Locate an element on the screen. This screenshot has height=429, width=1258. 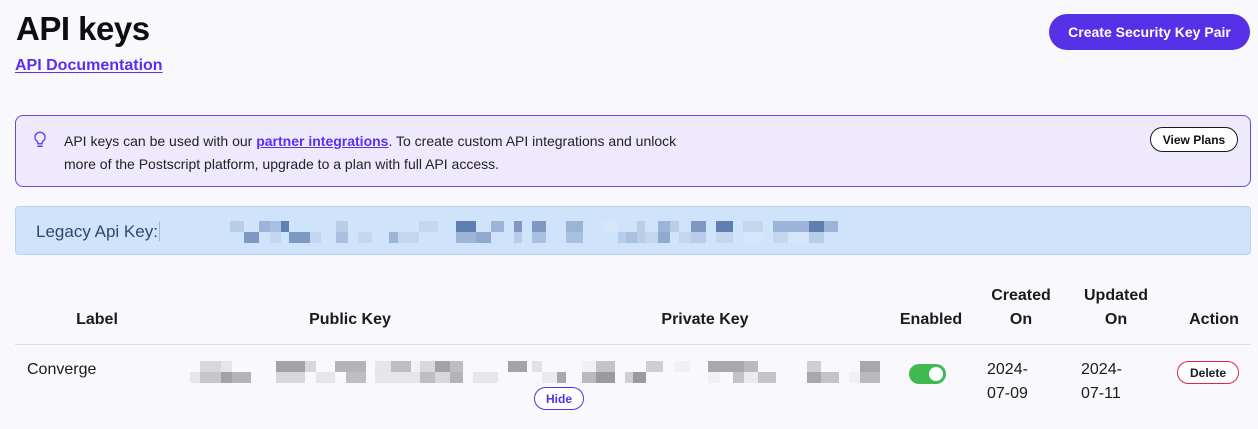
delete-key-button: Delete is located at coordinates (1208, 372).